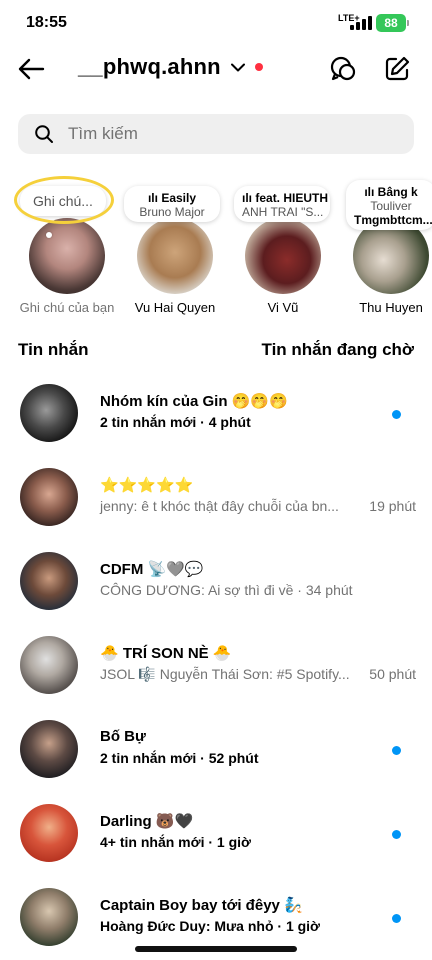 The width and height of the screenshot is (432, 960). I want to click on note-artist: Touliver, so click(391, 206).